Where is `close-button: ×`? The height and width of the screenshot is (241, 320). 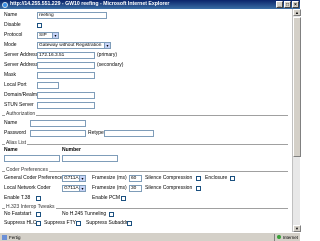
close-button: × is located at coordinates (295, 4).